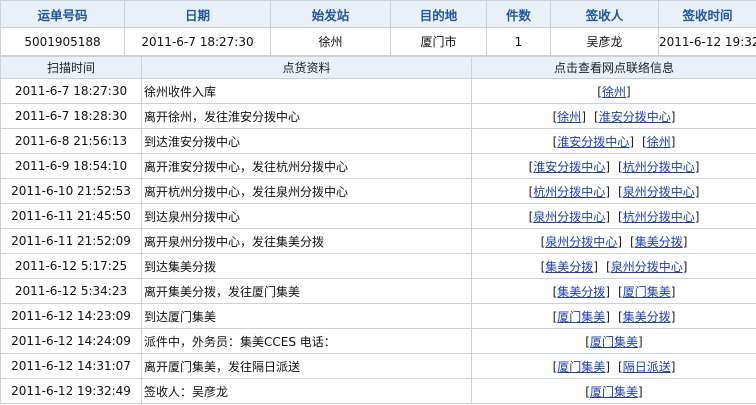 The height and width of the screenshot is (405, 756). What do you see at coordinates (71, 341) in the screenshot?
I see `scan-time: 2011-6-12 14:24:09` at bounding box center [71, 341].